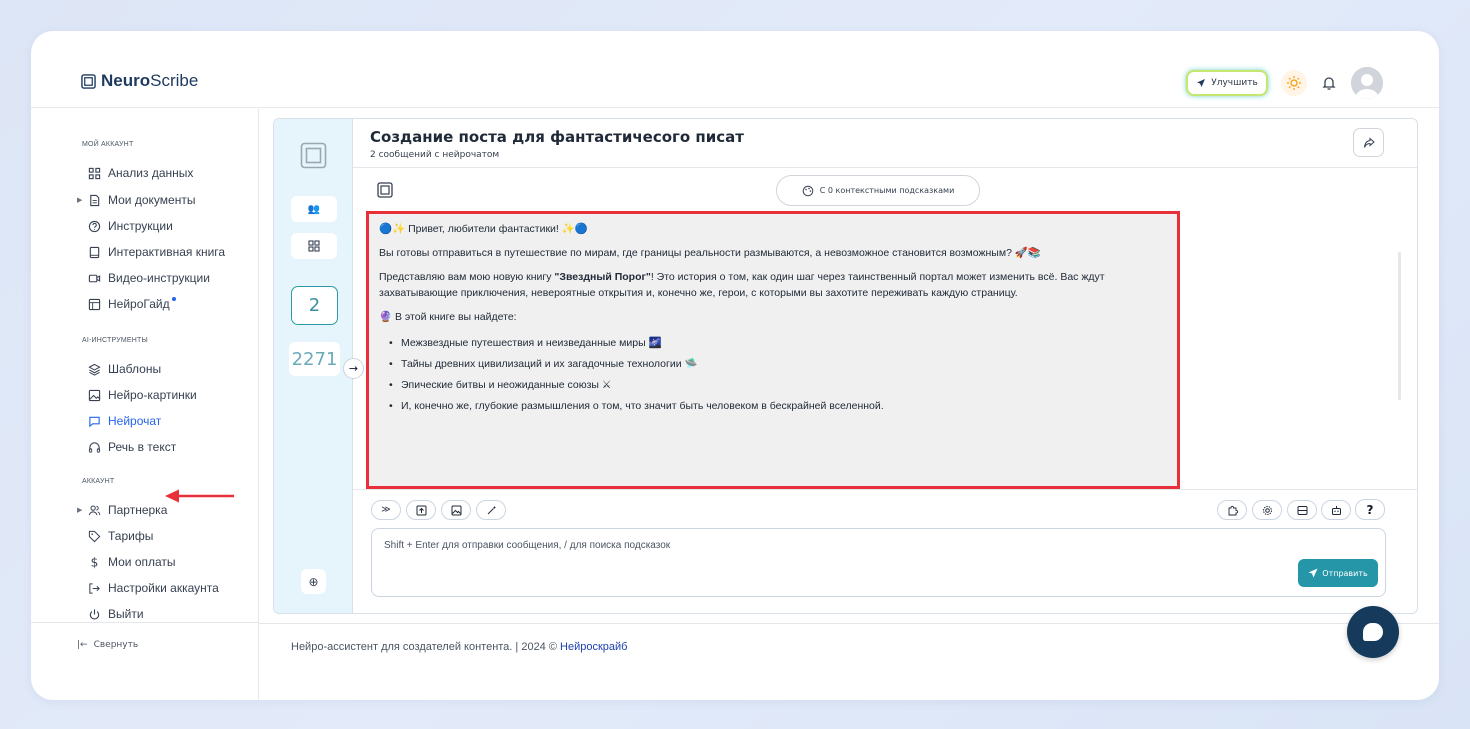 This screenshot has width=1470, height=729. I want to click on book-icon, so click(94, 252).